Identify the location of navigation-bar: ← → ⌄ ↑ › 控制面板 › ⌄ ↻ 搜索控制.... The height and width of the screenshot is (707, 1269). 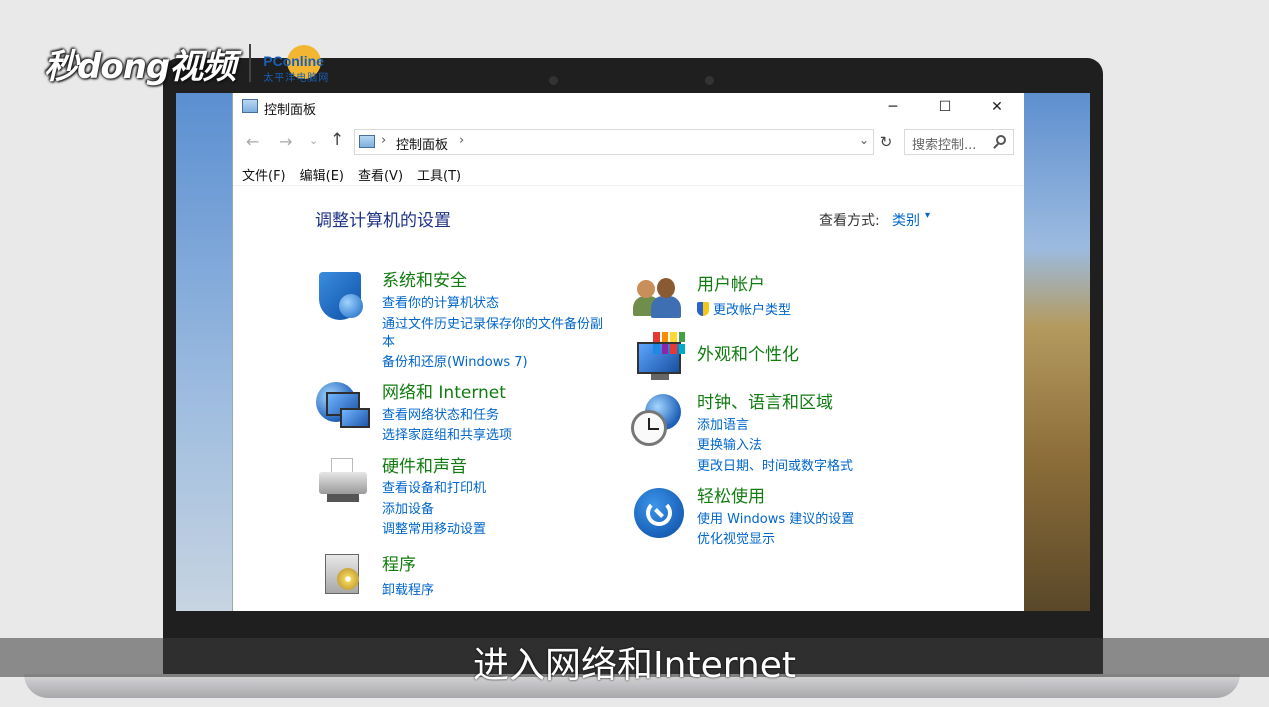
(628, 142).